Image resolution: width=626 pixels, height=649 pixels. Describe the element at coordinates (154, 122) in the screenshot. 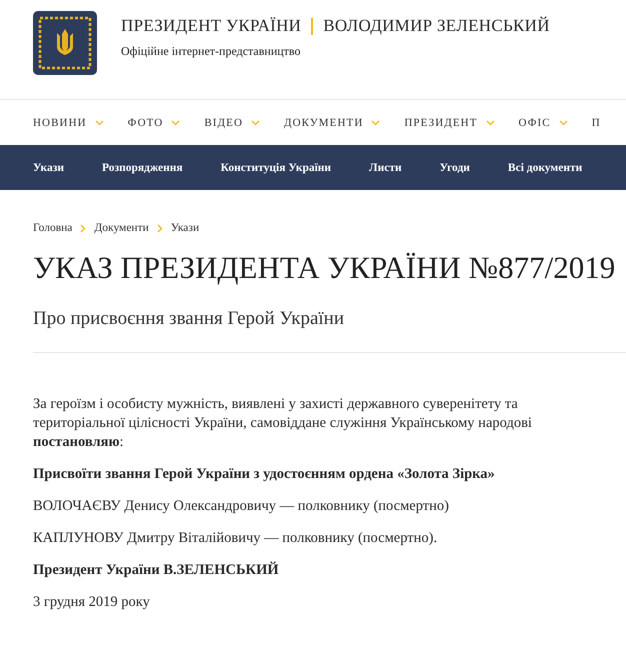

I see `nav-menu-item: ФОТО` at that location.